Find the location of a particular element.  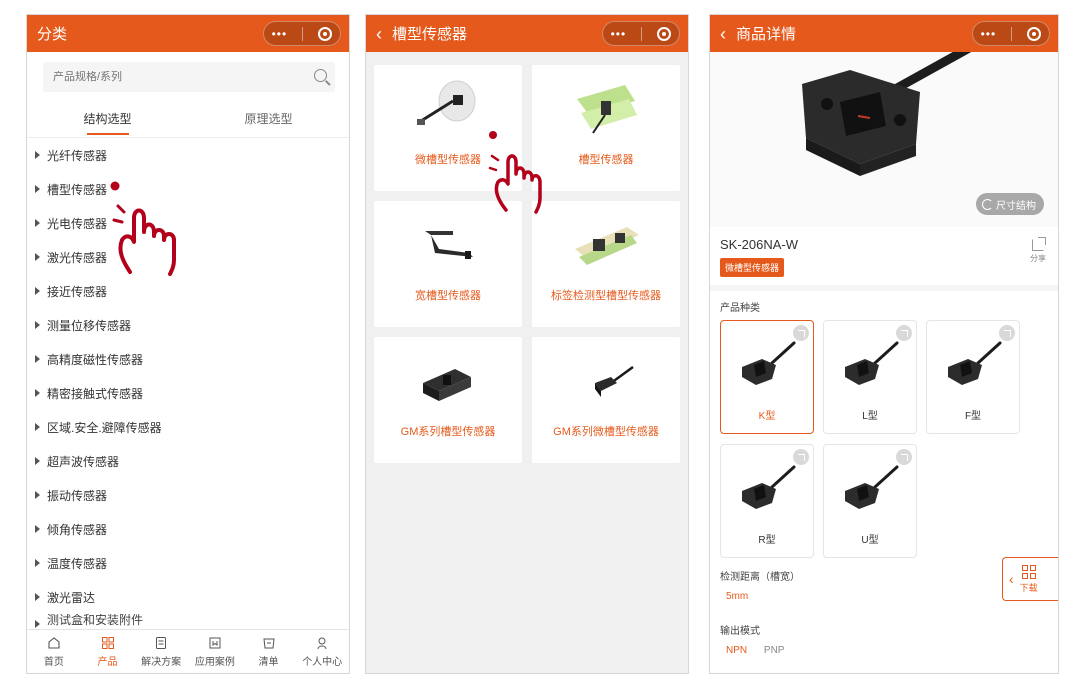

product-type-grid: K型 L型 F型 R型 U型 is located at coordinates (884, 439).